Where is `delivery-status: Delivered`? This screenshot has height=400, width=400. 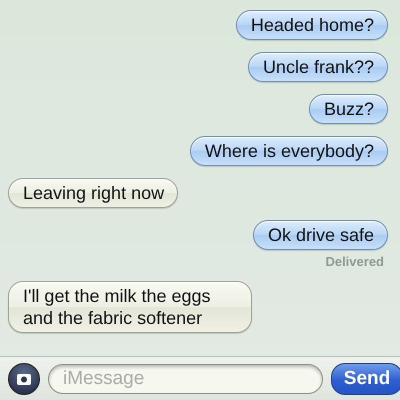
delivery-status: Delivered is located at coordinates (354, 261).